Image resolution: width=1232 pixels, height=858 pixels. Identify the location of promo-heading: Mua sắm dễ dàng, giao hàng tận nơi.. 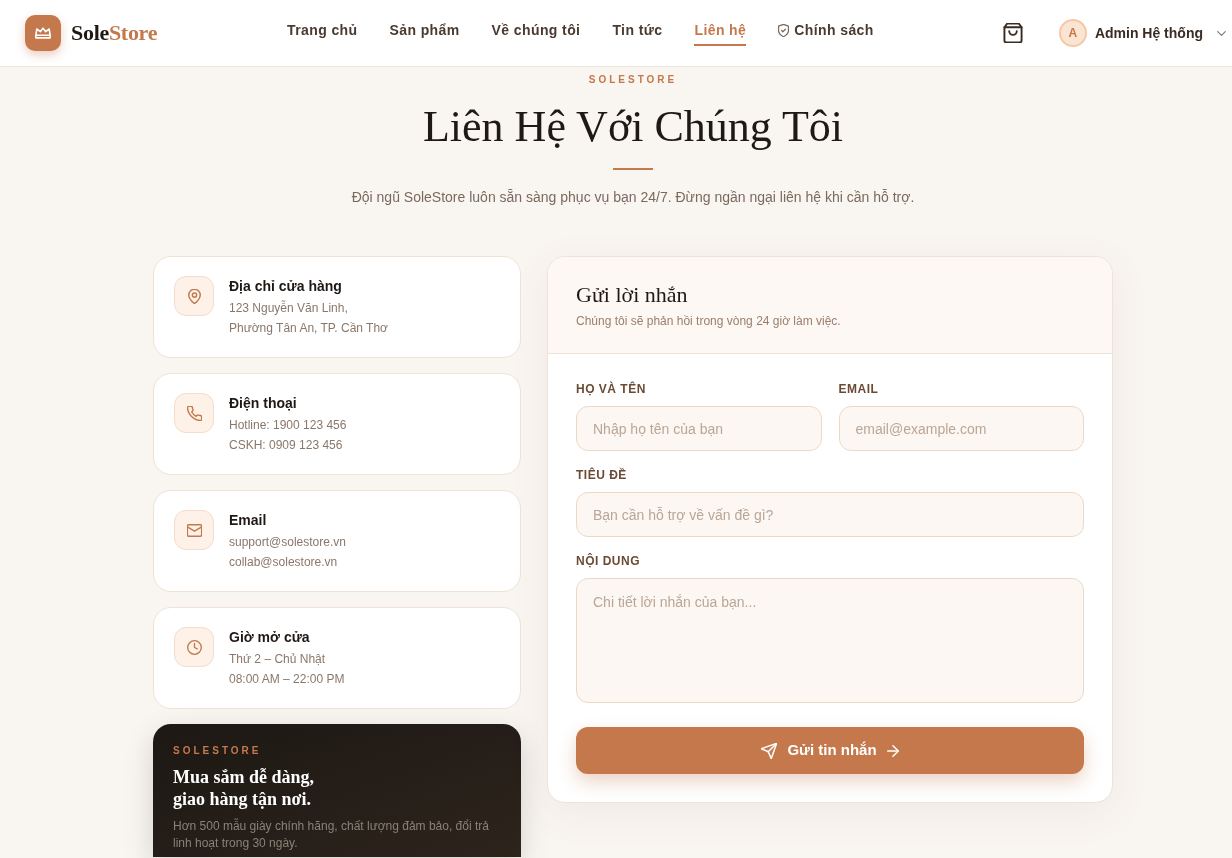
(244, 788).